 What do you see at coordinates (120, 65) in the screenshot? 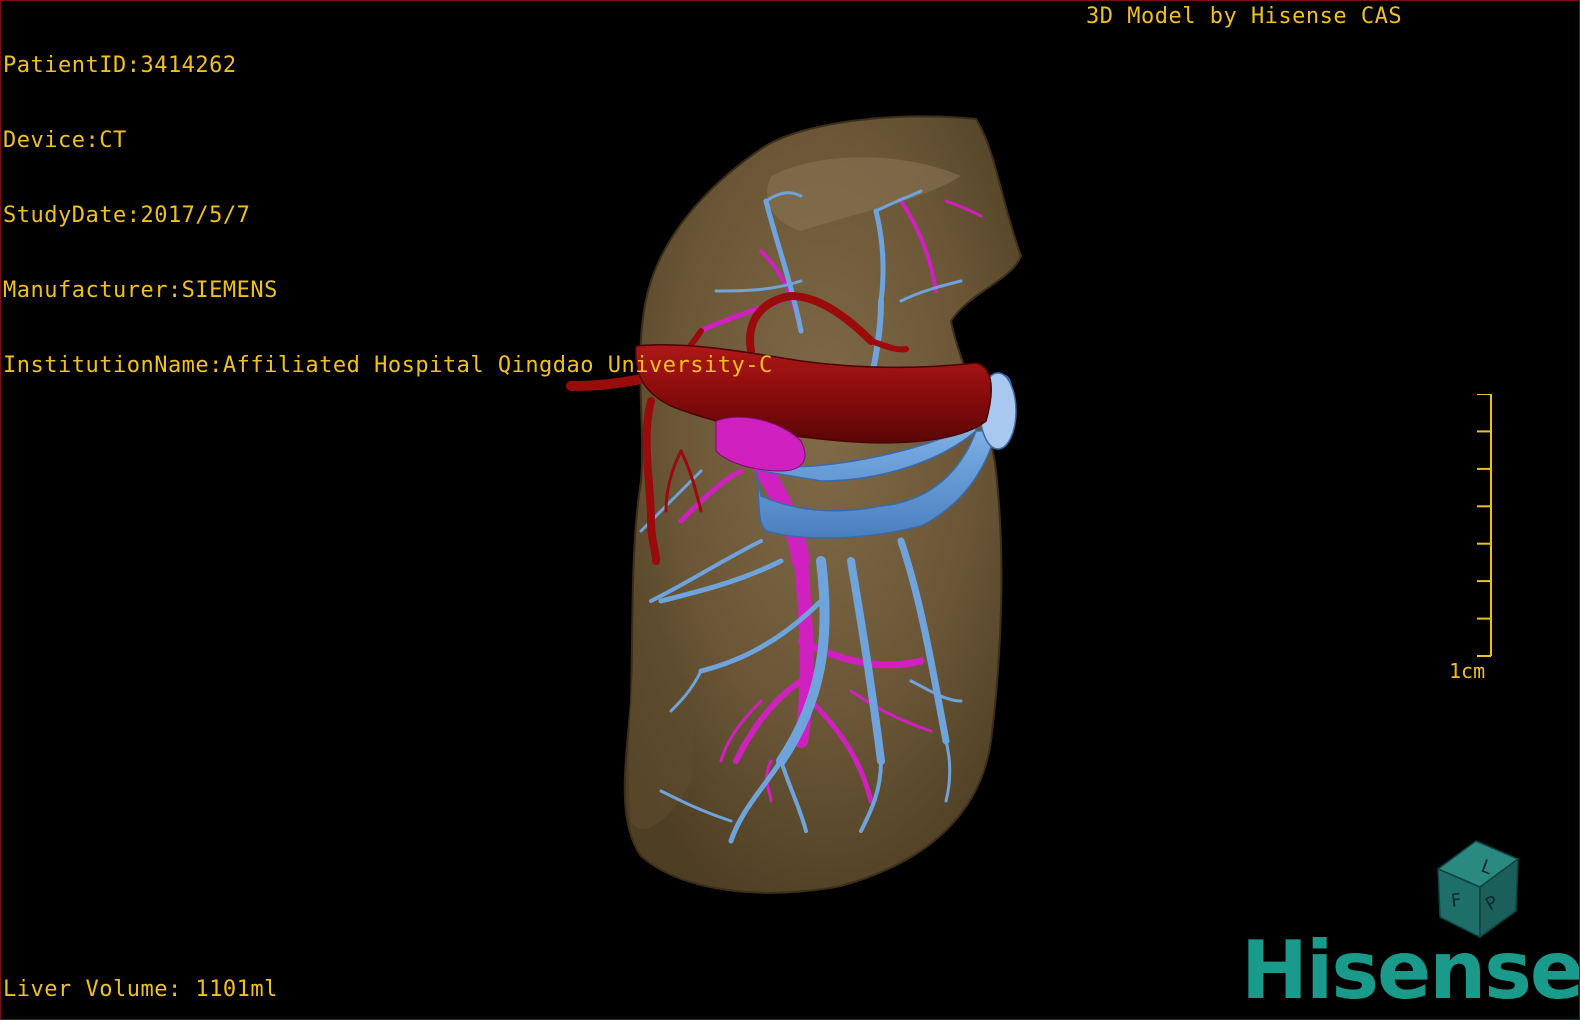
I see `patient-id-label: PatientID:3414262` at bounding box center [120, 65].